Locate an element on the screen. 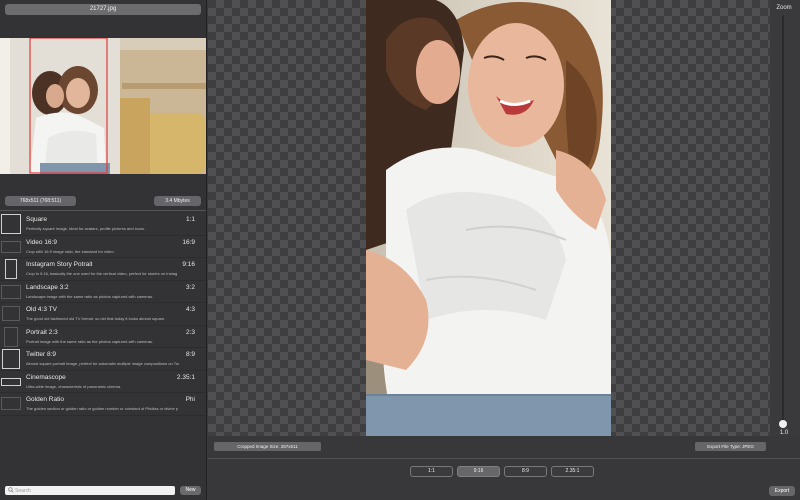  zoom-slider-track is located at coordinates (783, 218).